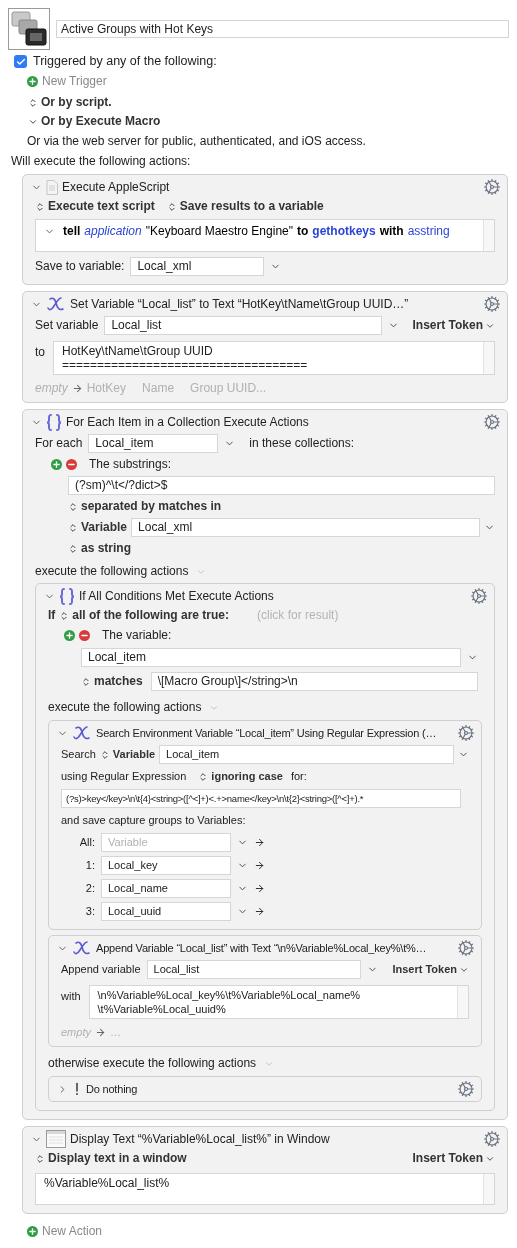 The width and height of the screenshot is (517, 1248). I want to click on text-area: \n%Variable%Local_key%\t%Variable%Local_name% \t%Variable%Local_uuid%, so click(278, 1002).